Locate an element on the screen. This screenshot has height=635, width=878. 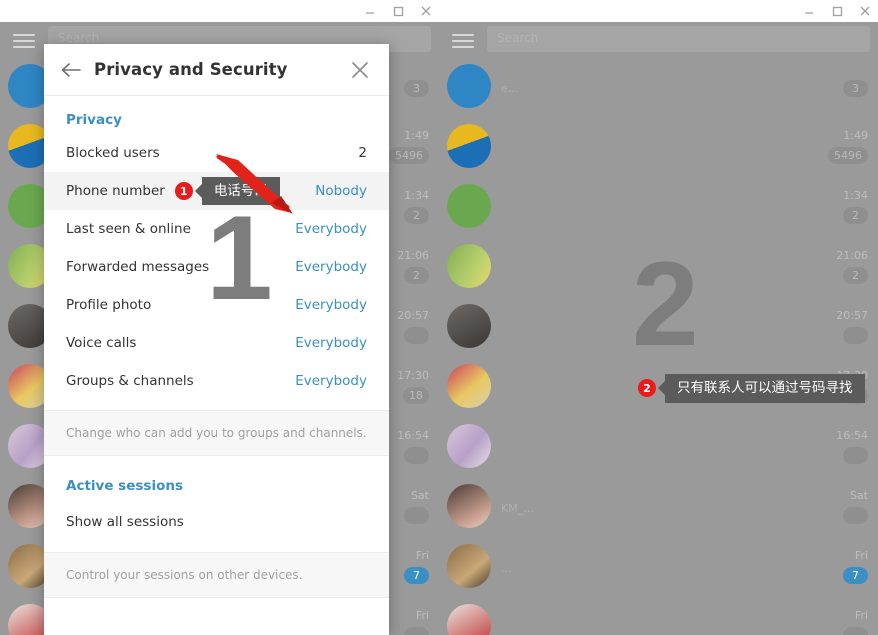
list-item: 16:54 is located at coordinates (658, 446).